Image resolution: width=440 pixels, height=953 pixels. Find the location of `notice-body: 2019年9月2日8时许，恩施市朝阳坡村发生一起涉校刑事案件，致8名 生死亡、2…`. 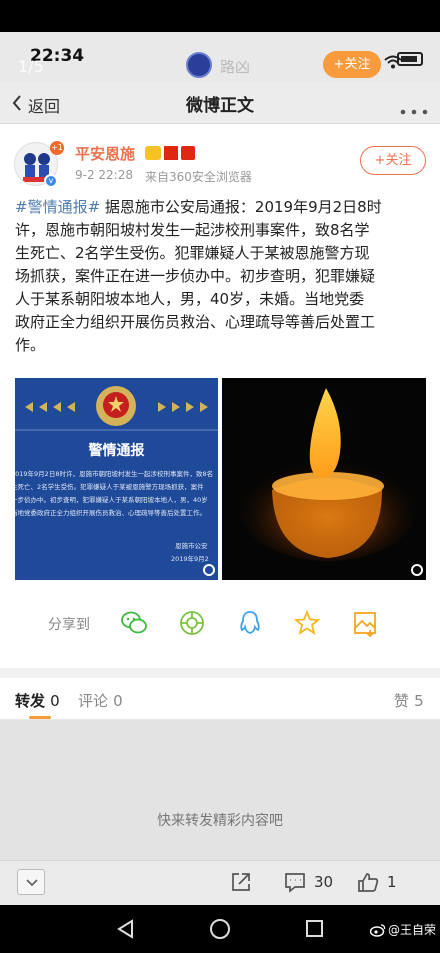

notice-body: 2019年9月2日8时许，恩施市朝阳坡村发生一起涉校刑事案件，致8名 生死亡、2… is located at coordinates (114, 493).